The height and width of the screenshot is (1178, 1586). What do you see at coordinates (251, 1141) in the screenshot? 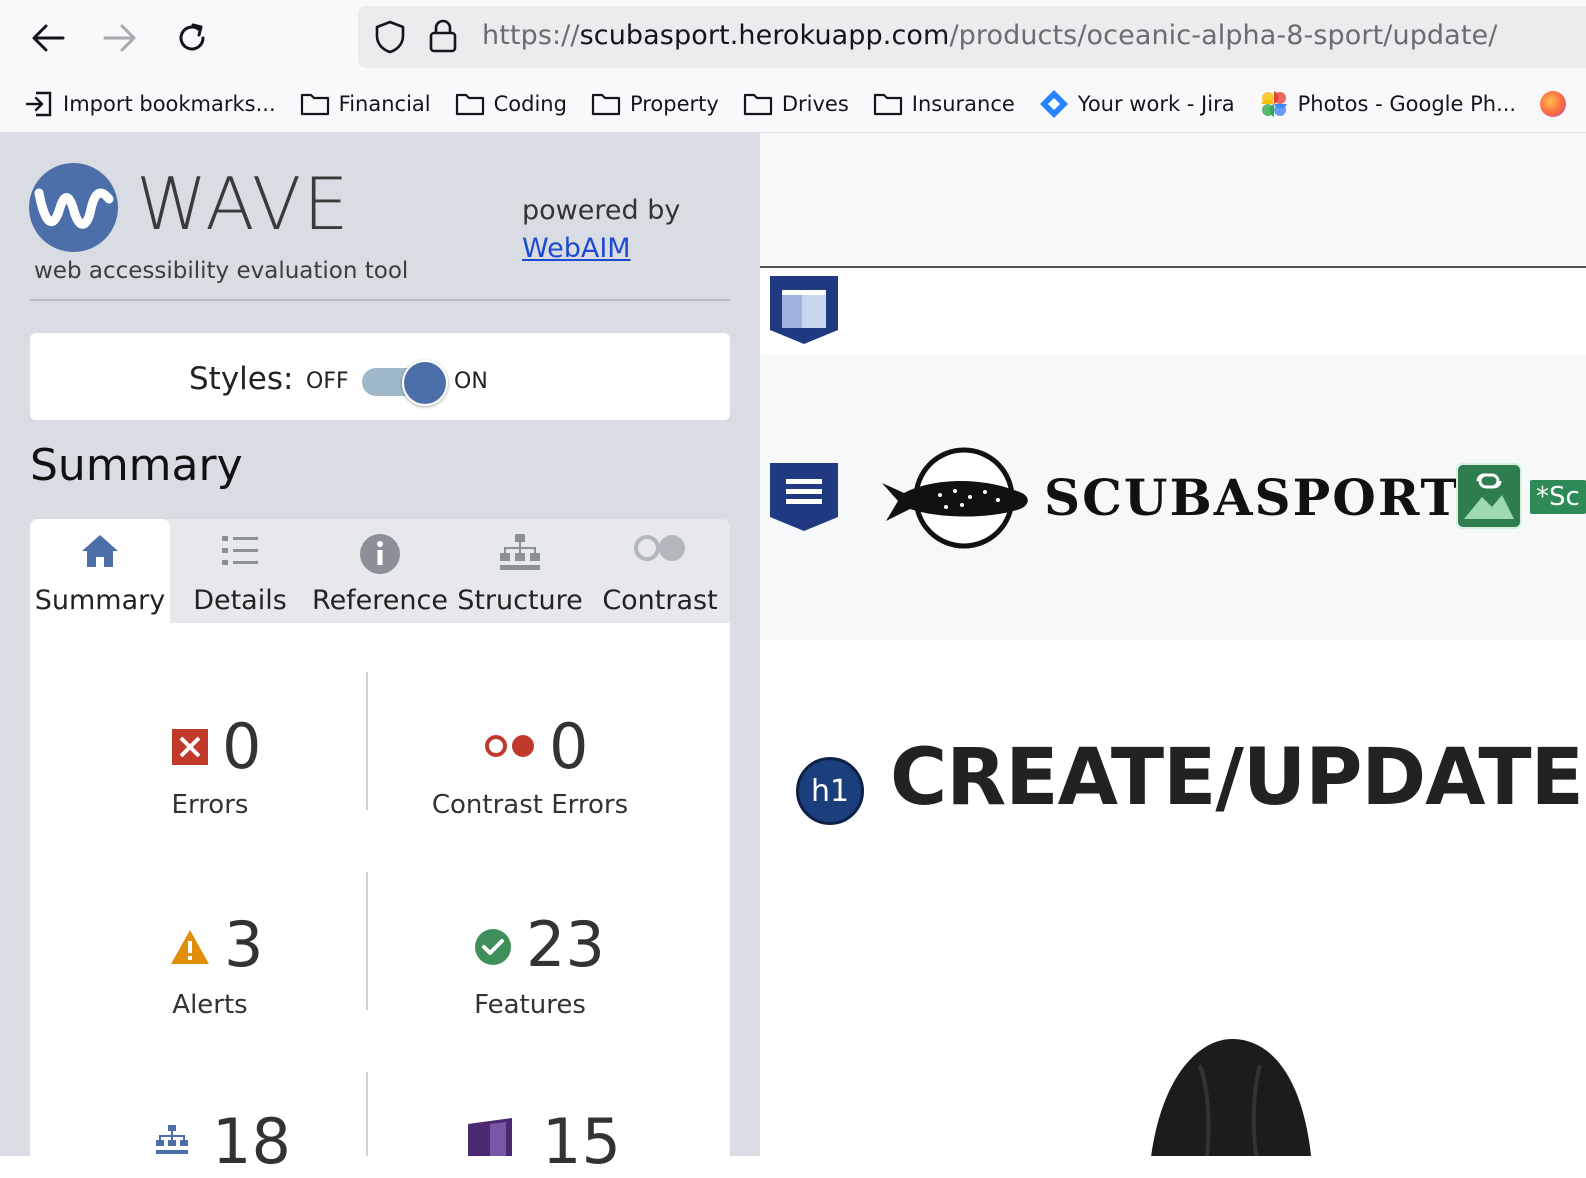
I see `structure-count: 18` at bounding box center [251, 1141].